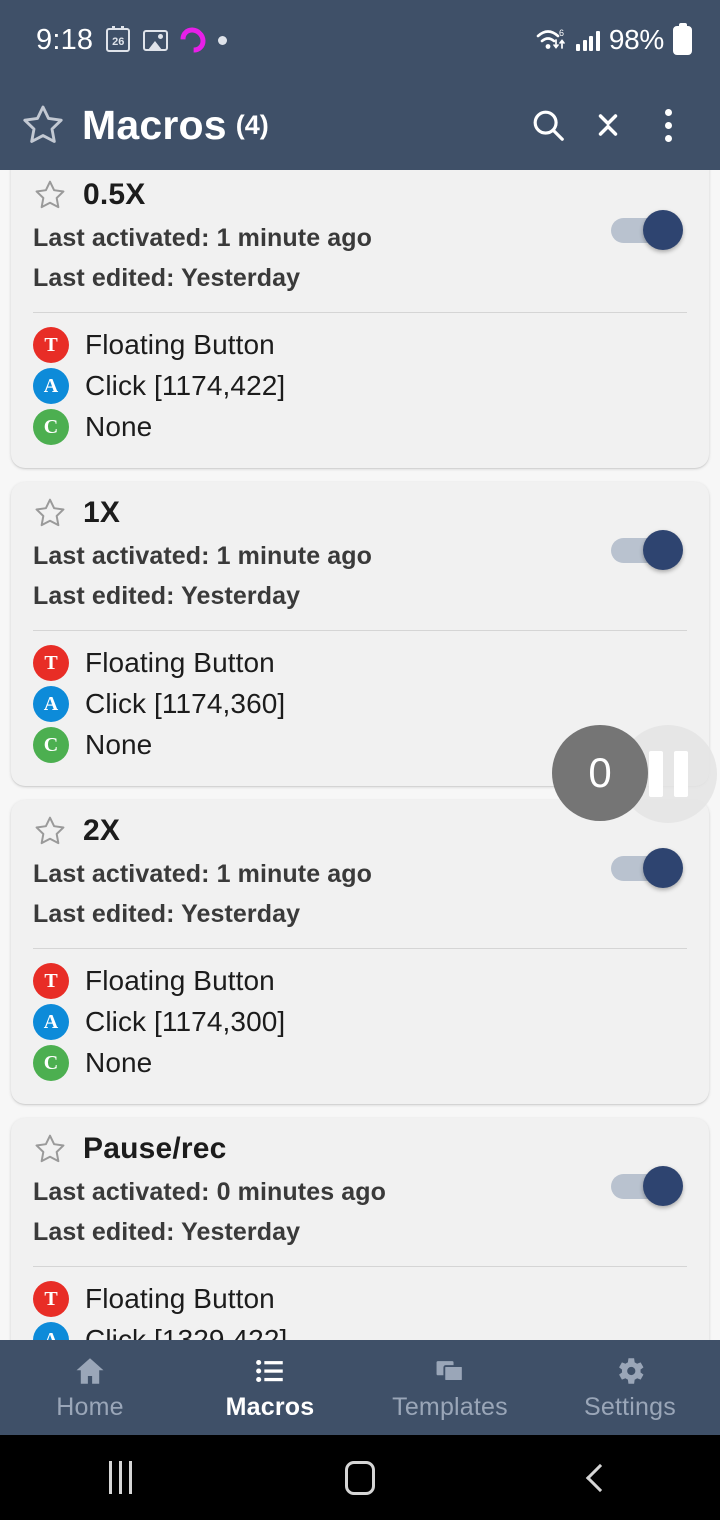 The height and width of the screenshot is (1520, 720). I want to click on image-icon, so click(156, 40).